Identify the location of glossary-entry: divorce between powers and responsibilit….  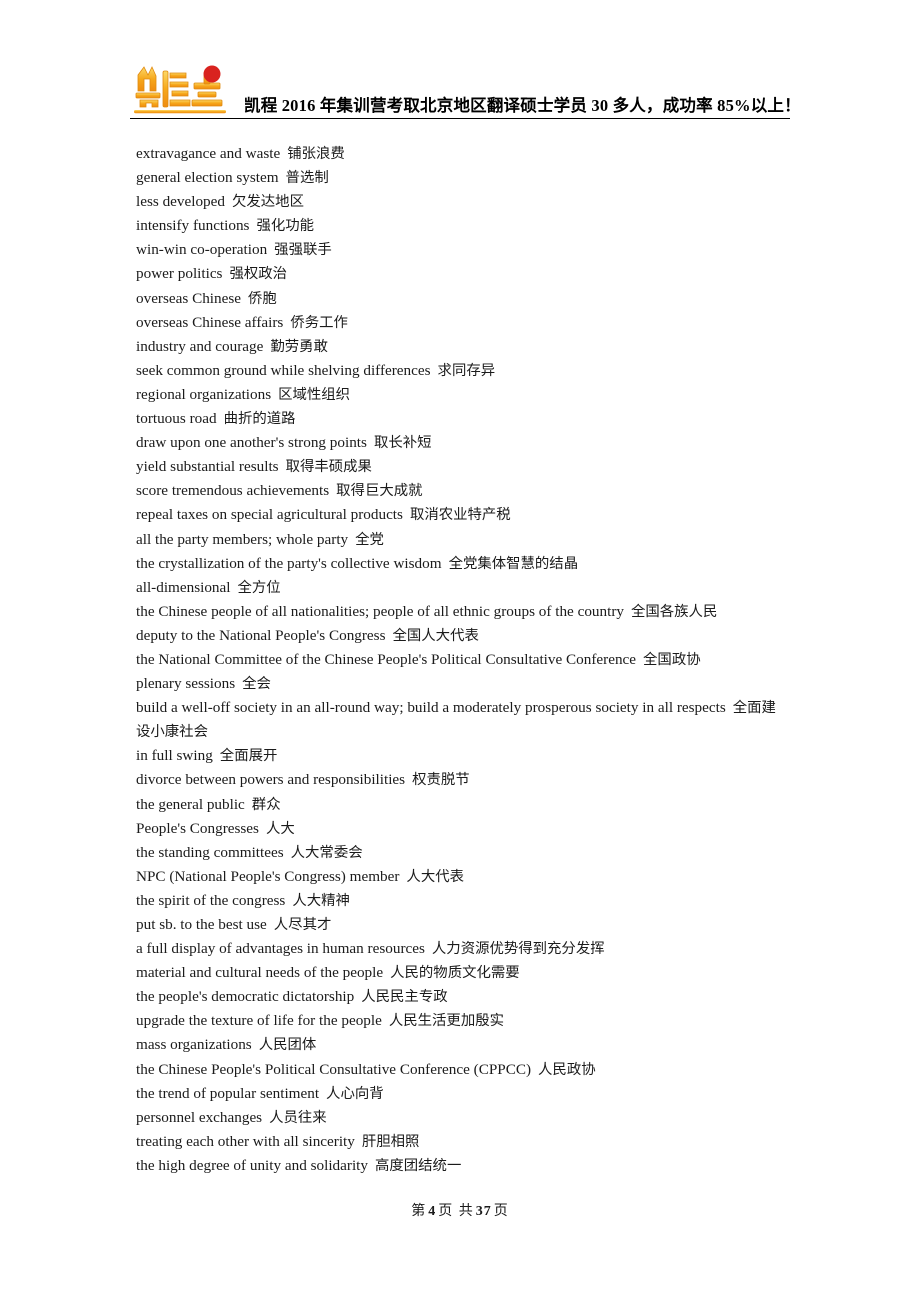
(466, 780).